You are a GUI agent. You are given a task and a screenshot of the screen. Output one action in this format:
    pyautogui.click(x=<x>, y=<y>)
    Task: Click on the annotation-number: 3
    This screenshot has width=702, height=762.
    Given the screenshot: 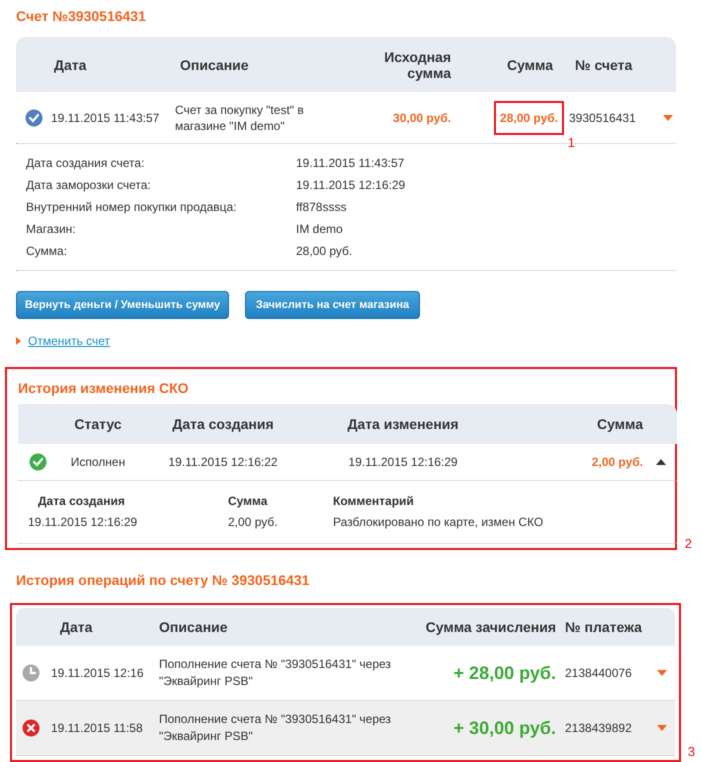 What is the action you would take?
    pyautogui.click(x=691, y=751)
    